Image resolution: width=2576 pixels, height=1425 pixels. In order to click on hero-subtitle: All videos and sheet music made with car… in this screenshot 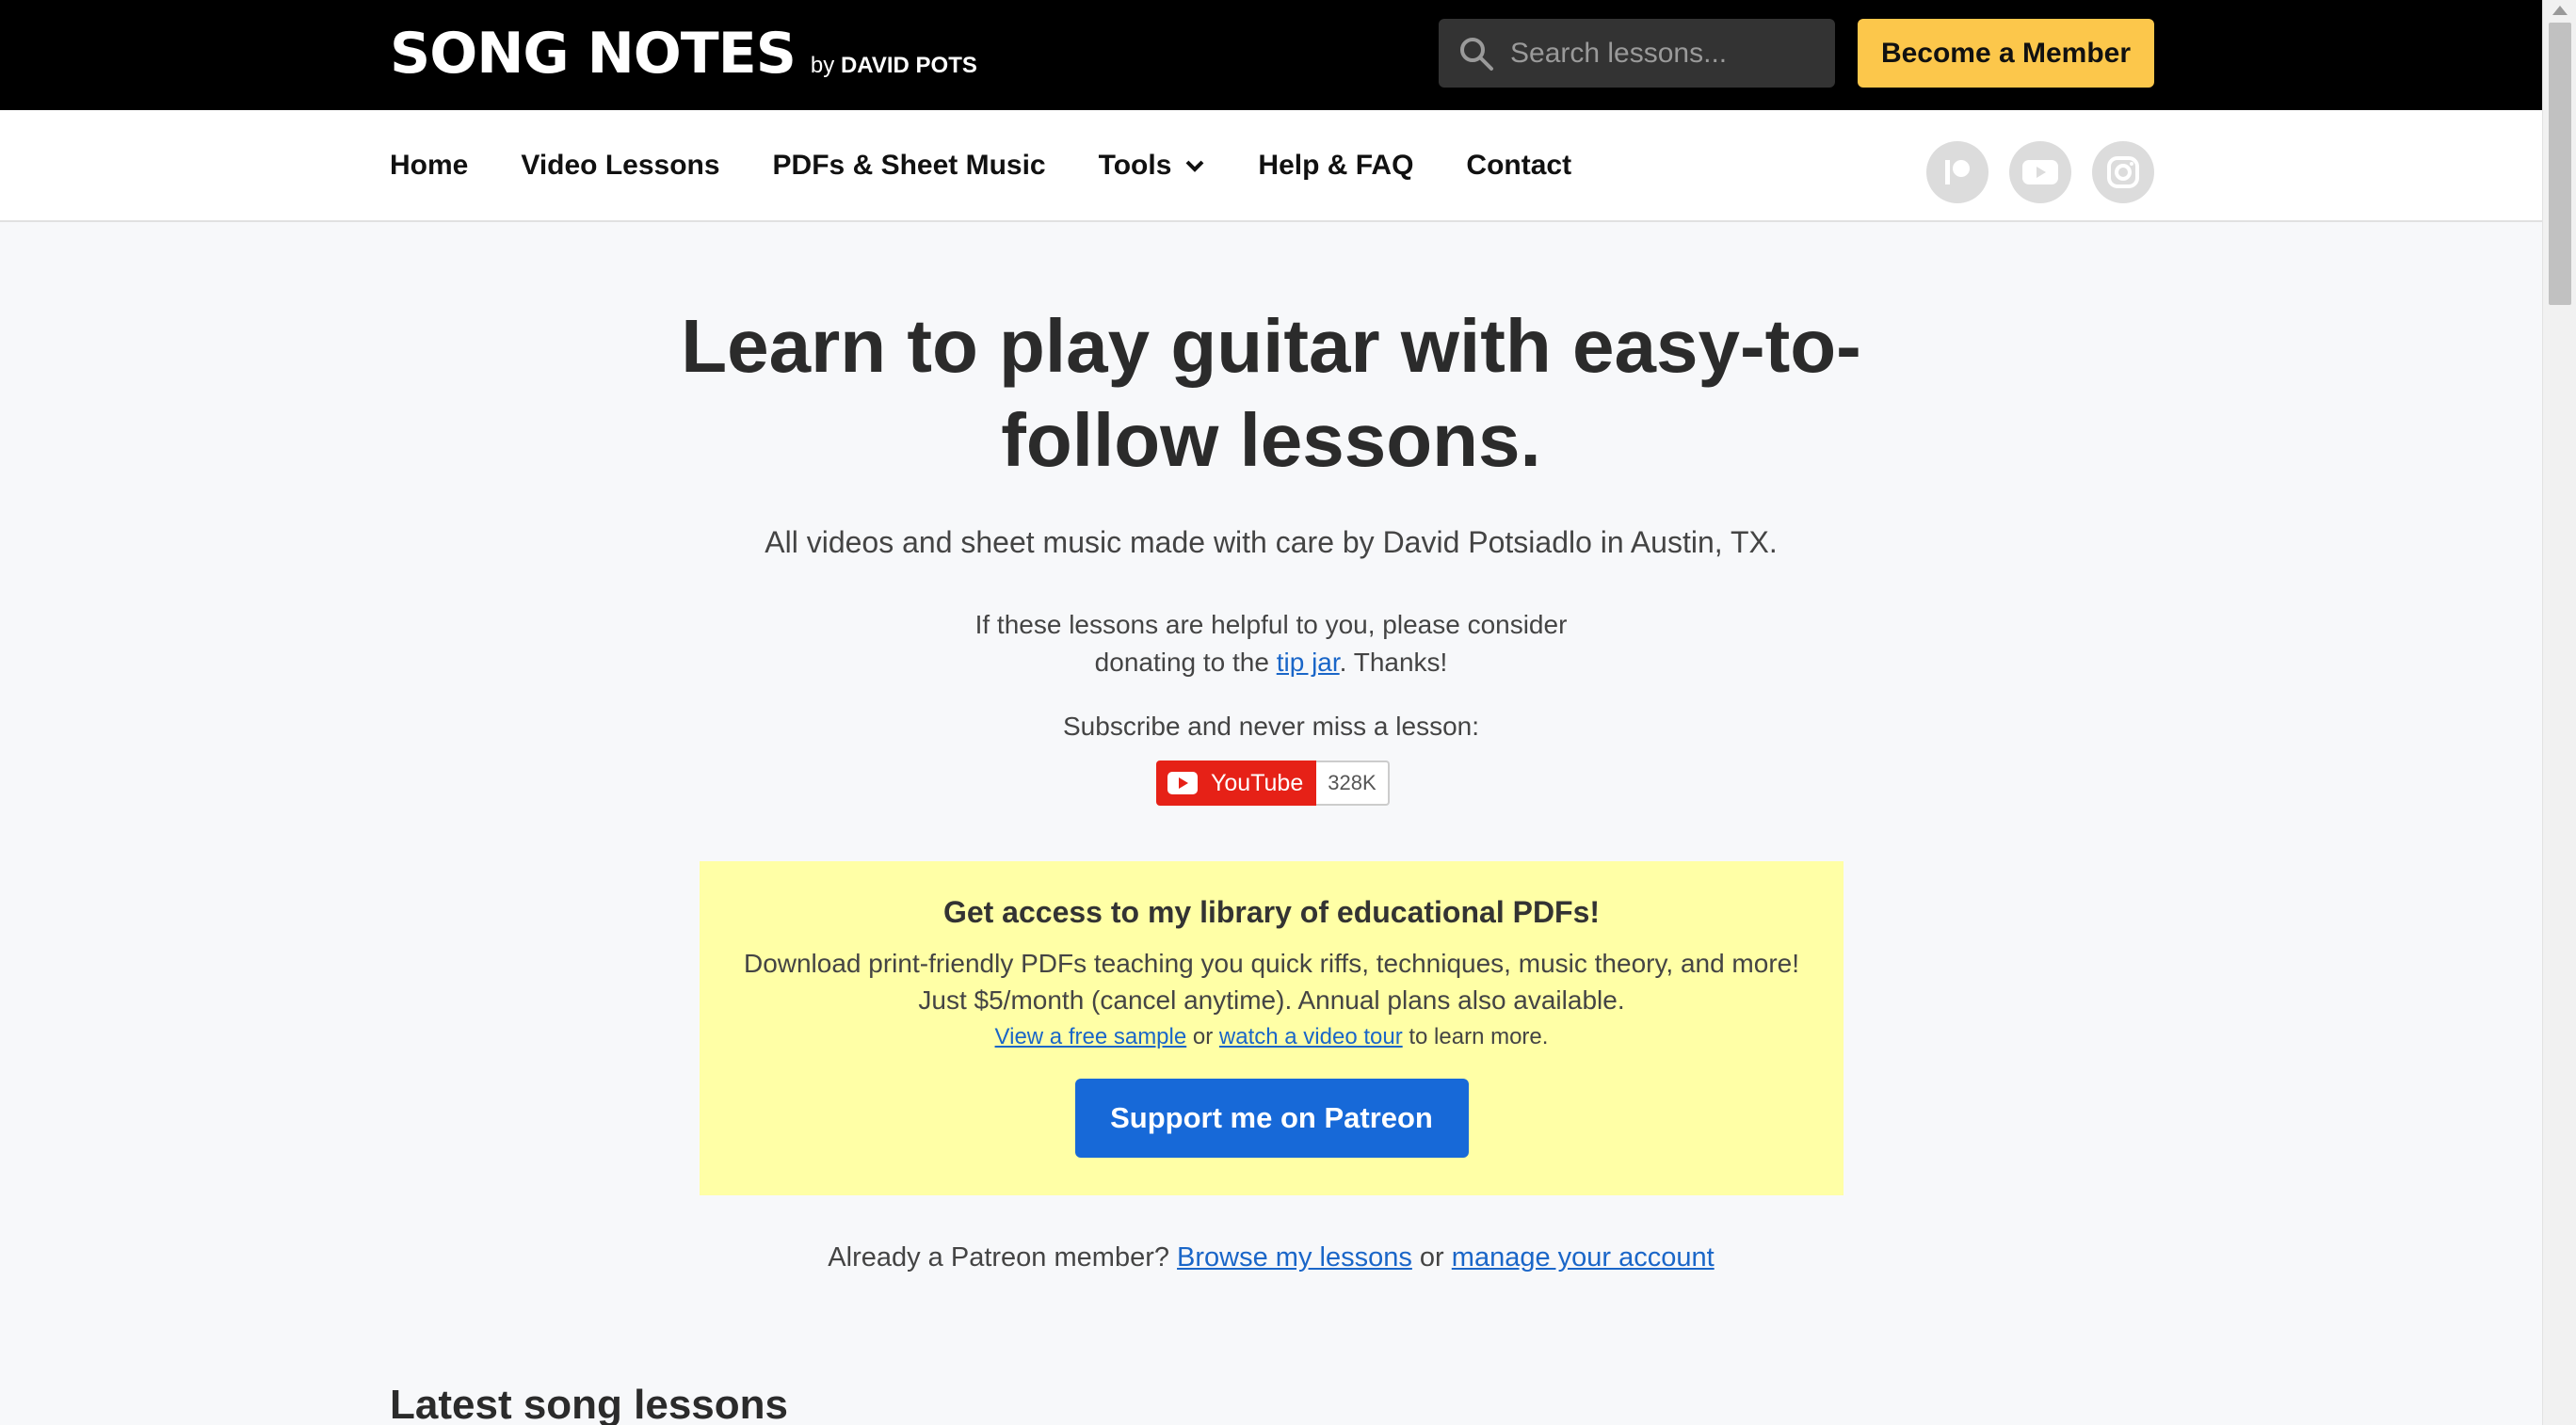, I will do `click(1271, 542)`.